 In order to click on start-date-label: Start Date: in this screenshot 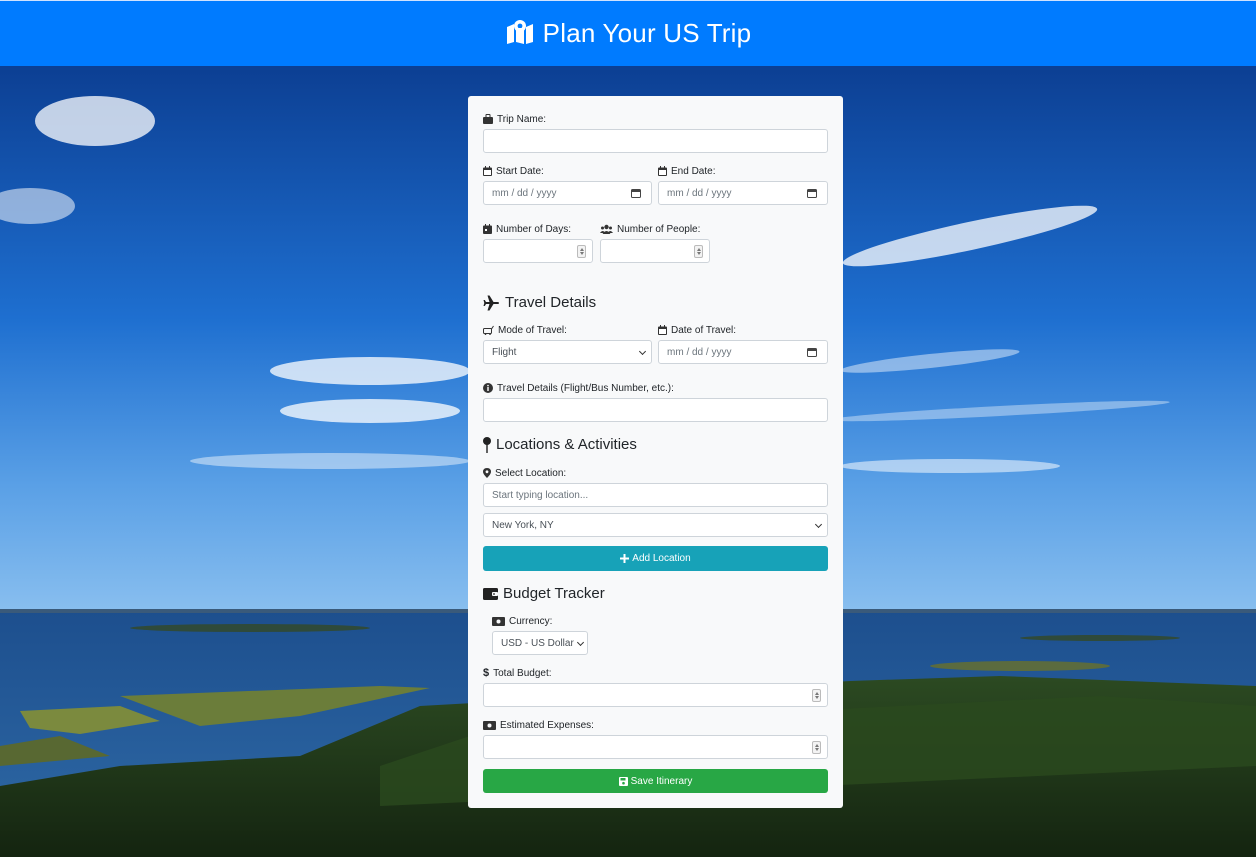, I will do `click(567, 171)`.